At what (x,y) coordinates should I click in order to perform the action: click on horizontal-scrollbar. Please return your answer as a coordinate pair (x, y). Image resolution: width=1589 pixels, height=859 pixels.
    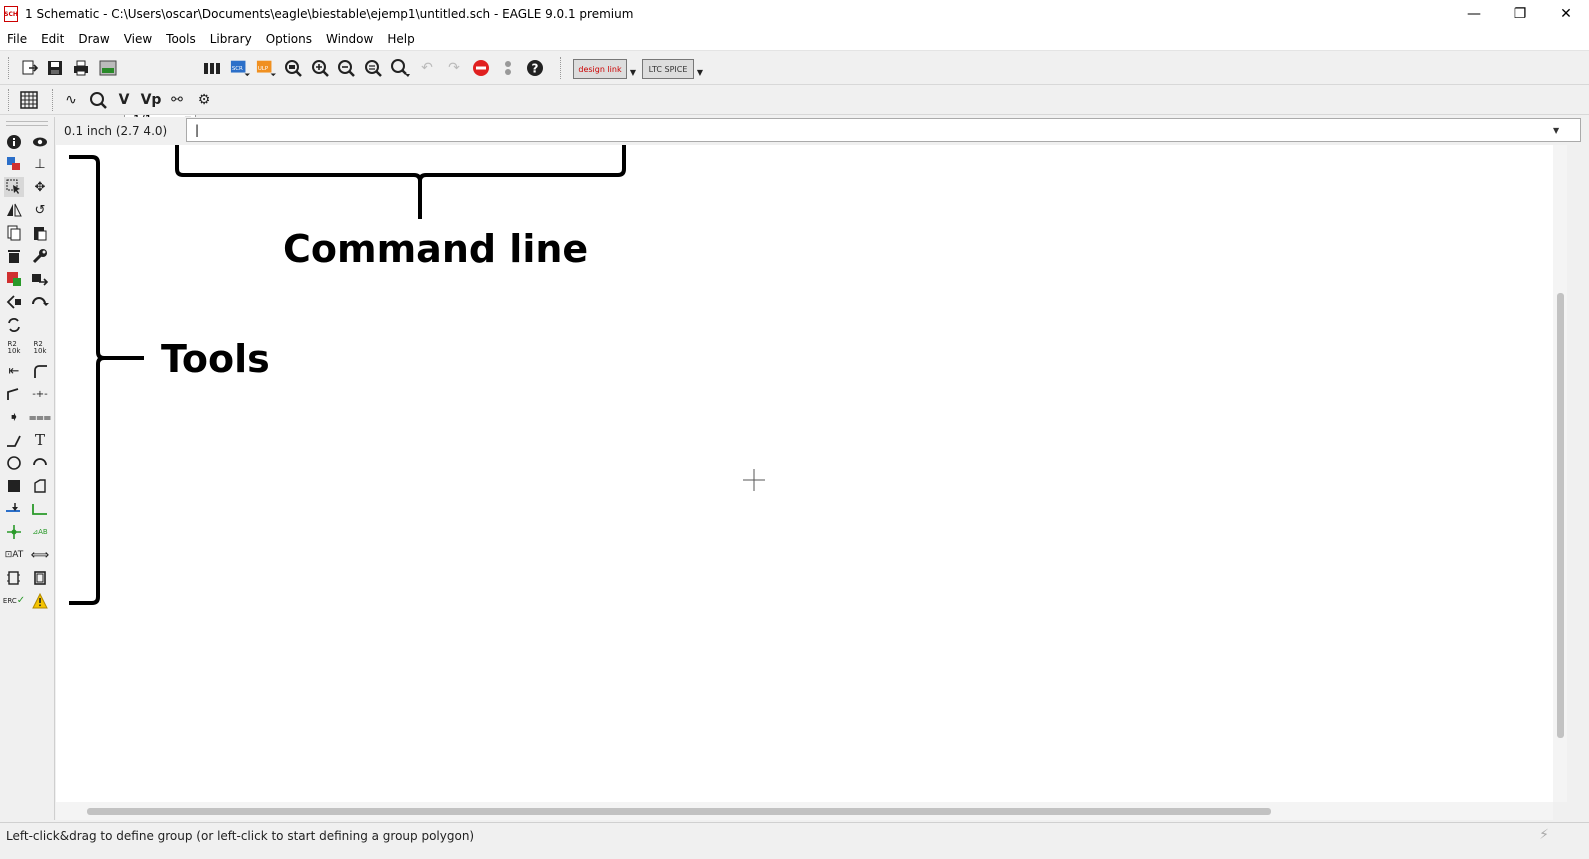
    Looking at the image, I should click on (804, 811).